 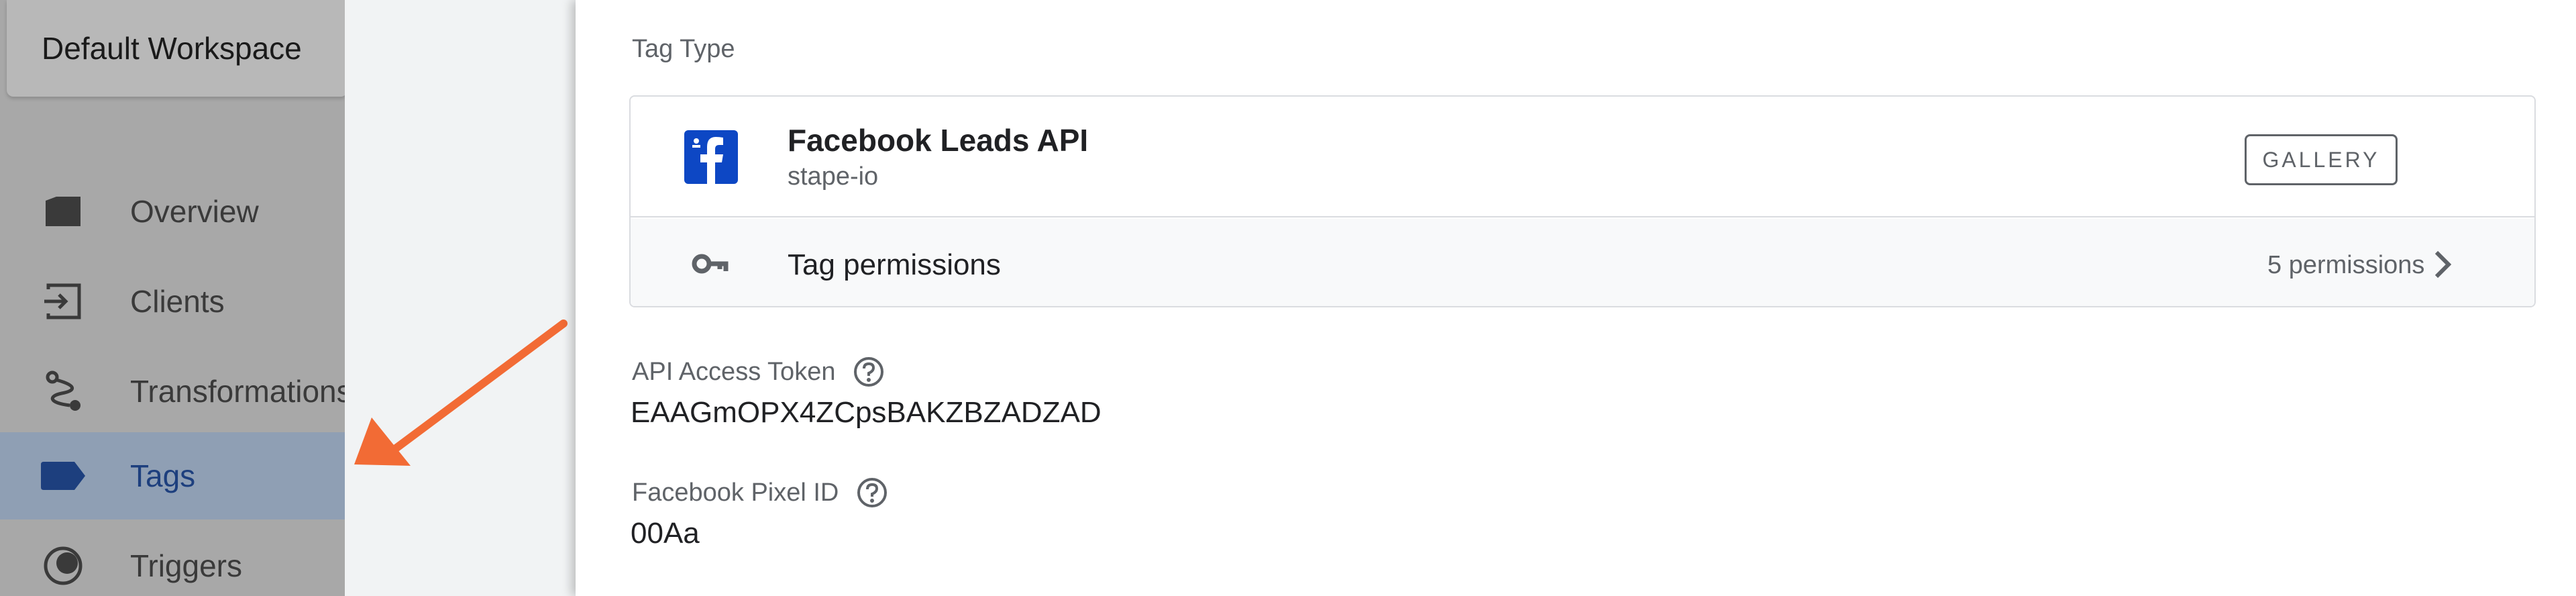 What do you see at coordinates (186, 566) in the screenshot?
I see `sidebar-item-label: Triggers` at bounding box center [186, 566].